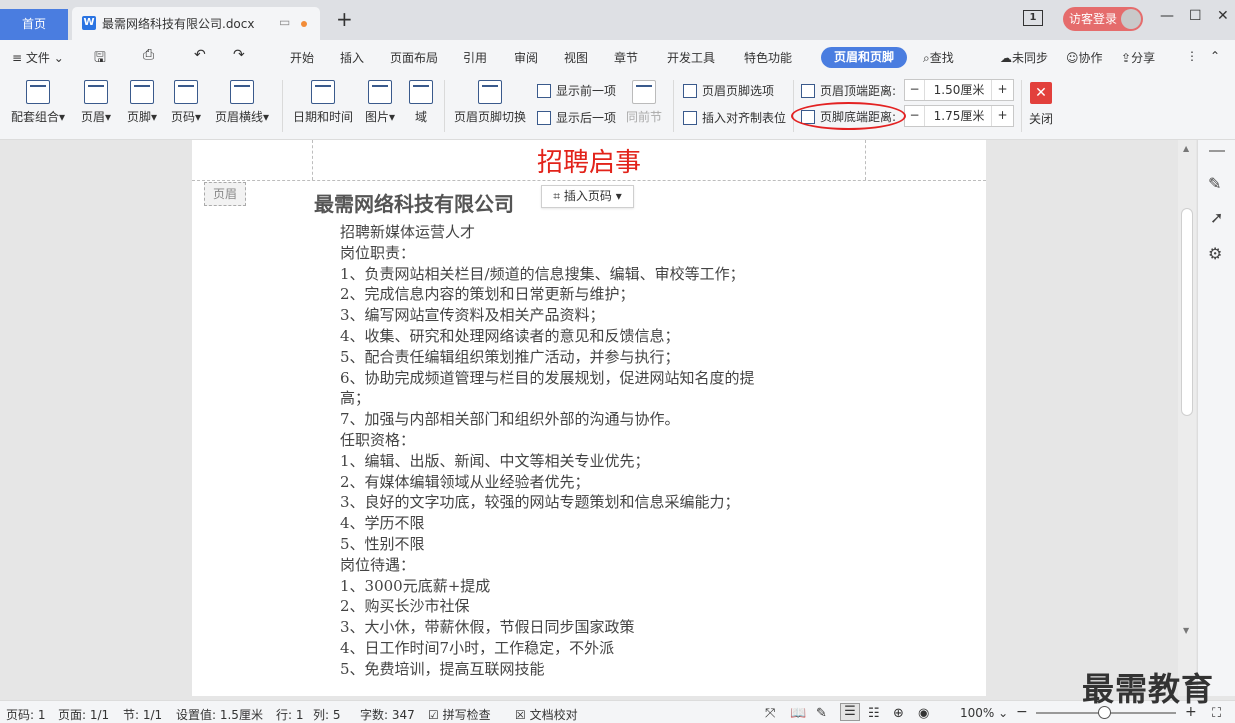 Image resolution: width=1235 pixels, height=723 pixels. What do you see at coordinates (1186, 148) in the screenshot?
I see `scroll-up-icon: ▲` at bounding box center [1186, 148].